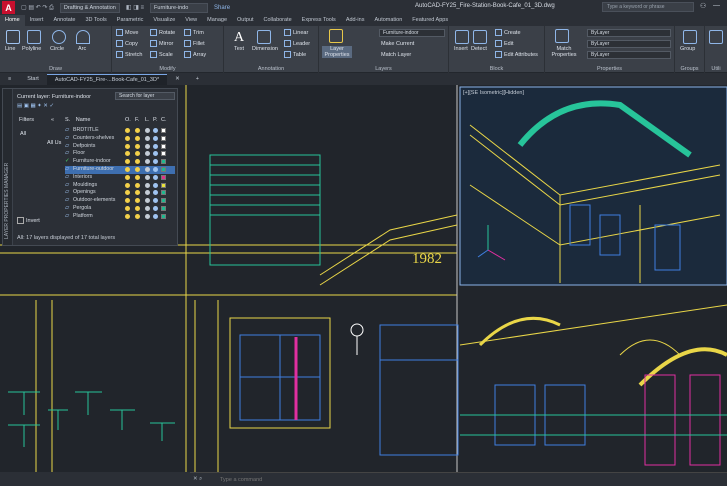  I want to click on group-icon, so click(690, 37).